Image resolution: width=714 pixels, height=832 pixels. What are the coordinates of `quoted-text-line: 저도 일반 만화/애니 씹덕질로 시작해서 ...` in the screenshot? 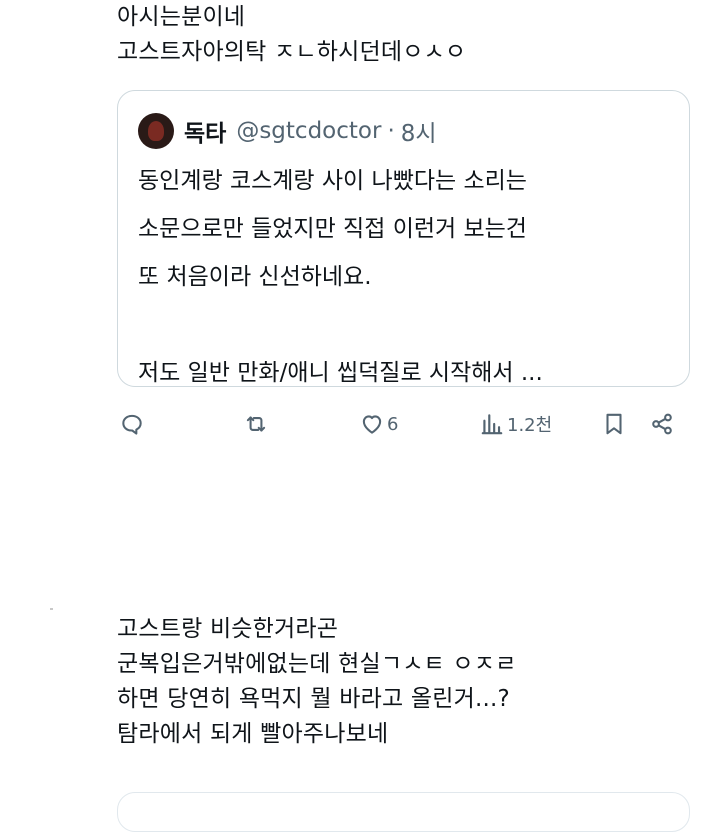 It's located at (340, 373).